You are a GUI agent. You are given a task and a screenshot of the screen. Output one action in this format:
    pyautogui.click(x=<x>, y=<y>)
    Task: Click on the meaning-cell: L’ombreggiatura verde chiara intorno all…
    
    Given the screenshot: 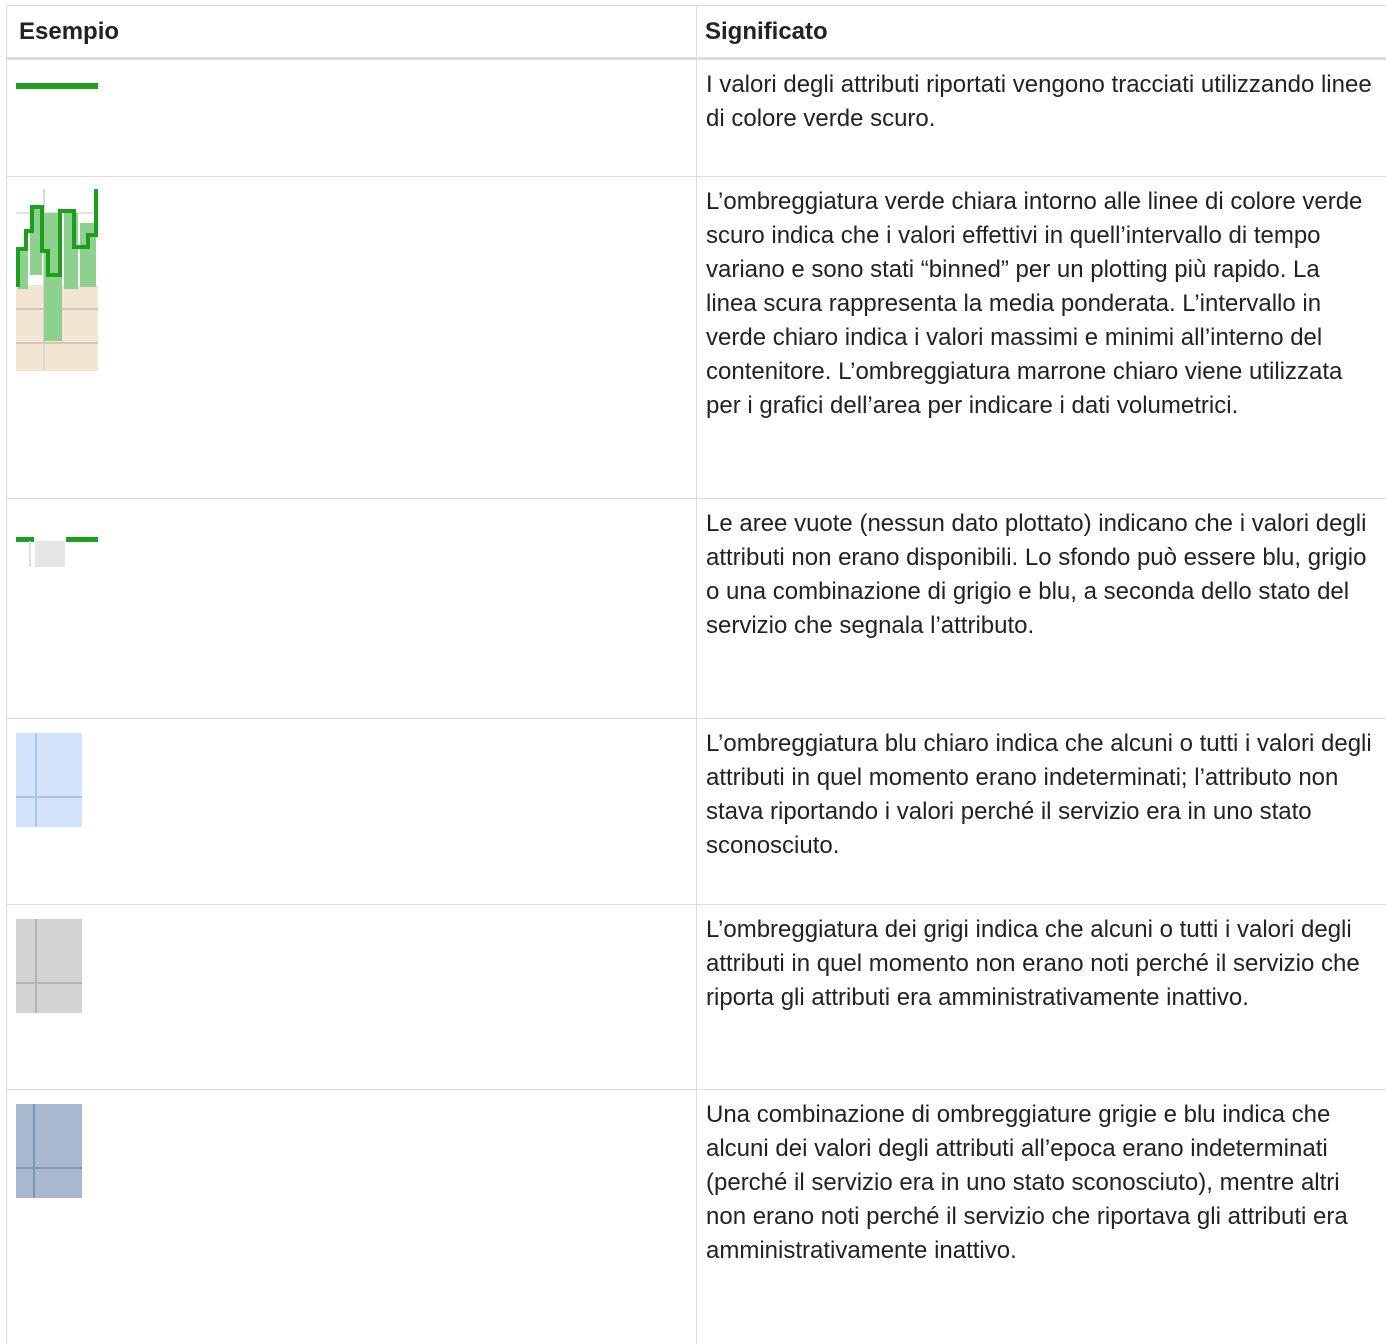 What is the action you would take?
    pyautogui.click(x=1041, y=338)
    